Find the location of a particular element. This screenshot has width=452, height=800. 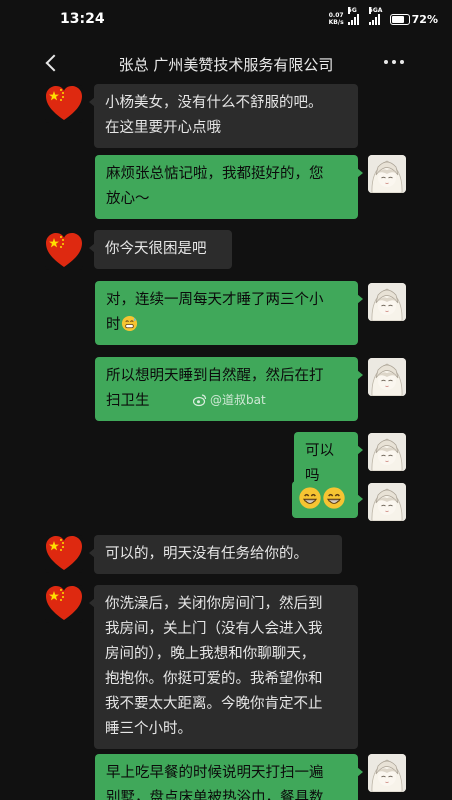

message-text: 时 is located at coordinates (113, 325).